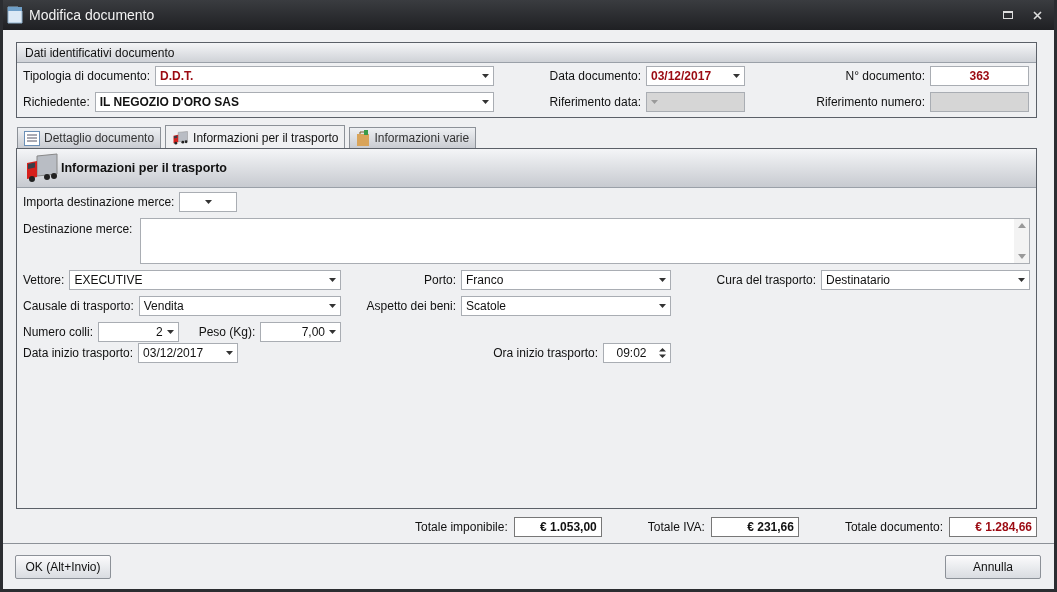 This screenshot has height=592, width=1057. Describe the element at coordinates (78, 229) in the screenshot. I see `field-label: Destinazione merce:` at that location.